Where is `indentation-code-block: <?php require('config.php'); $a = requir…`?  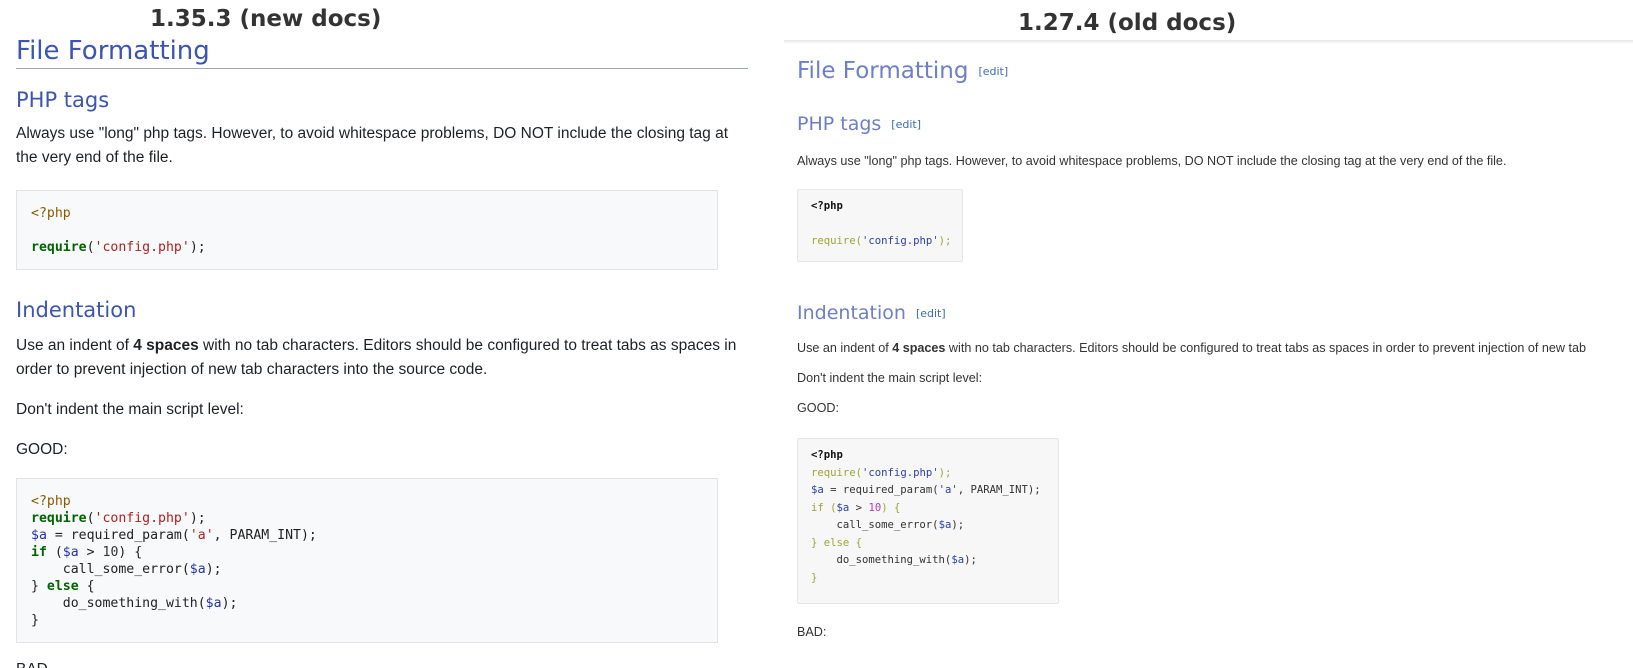 indentation-code-block: <?php require('config.php'); $a = requir… is located at coordinates (367, 560).